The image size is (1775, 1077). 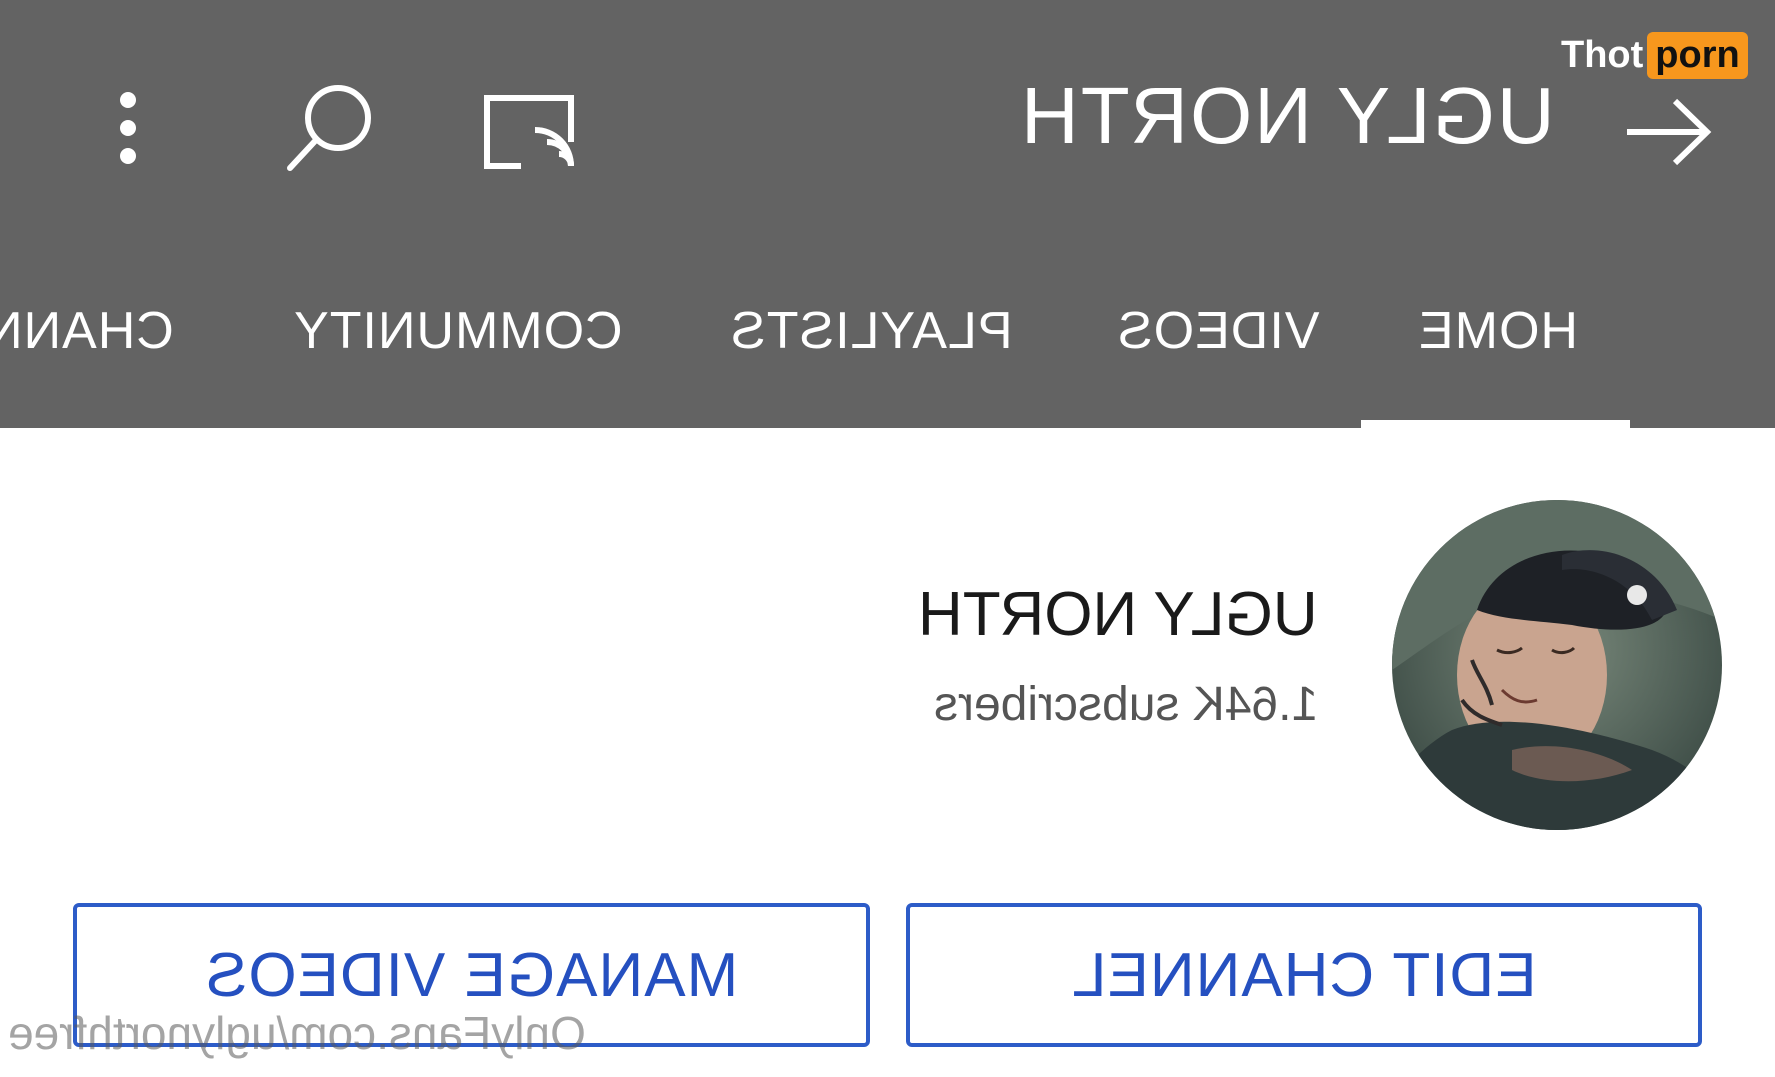 I want to click on profile-name: UGLY NORTH, so click(x=1118, y=615).